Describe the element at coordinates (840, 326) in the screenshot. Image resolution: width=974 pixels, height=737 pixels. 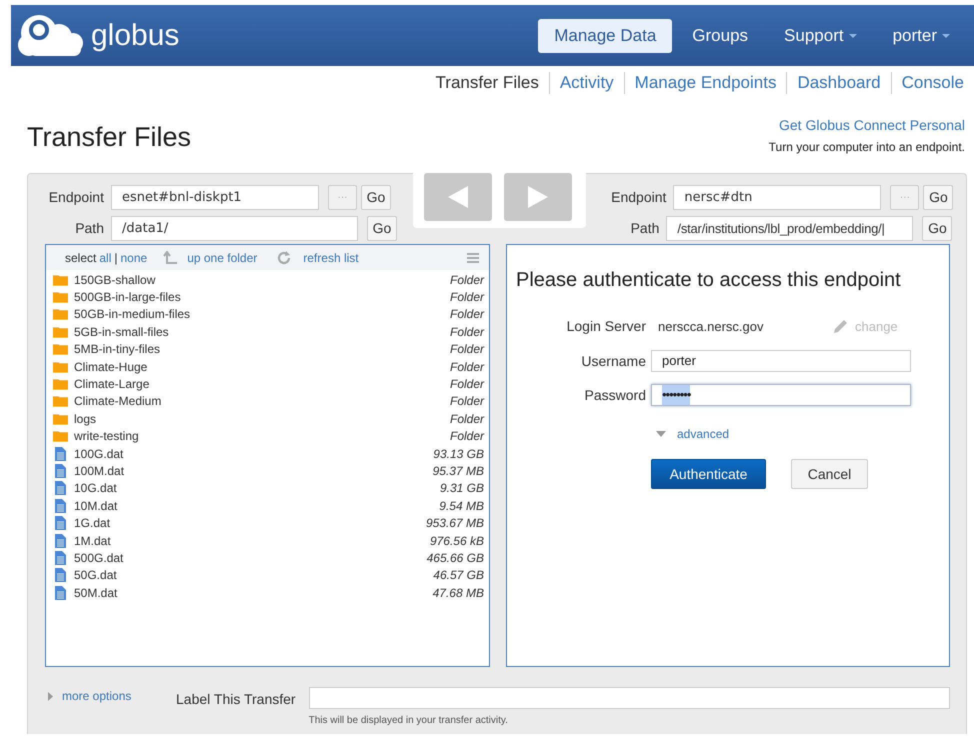
I see `pencil-icon` at that location.